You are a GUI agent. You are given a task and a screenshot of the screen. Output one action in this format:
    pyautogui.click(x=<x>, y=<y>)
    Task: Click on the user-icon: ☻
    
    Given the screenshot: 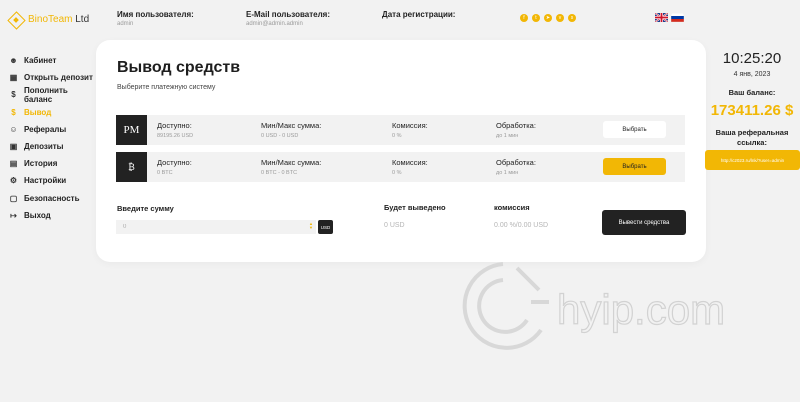 What is the action you would take?
    pyautogui.click(x=13, y=61)
    